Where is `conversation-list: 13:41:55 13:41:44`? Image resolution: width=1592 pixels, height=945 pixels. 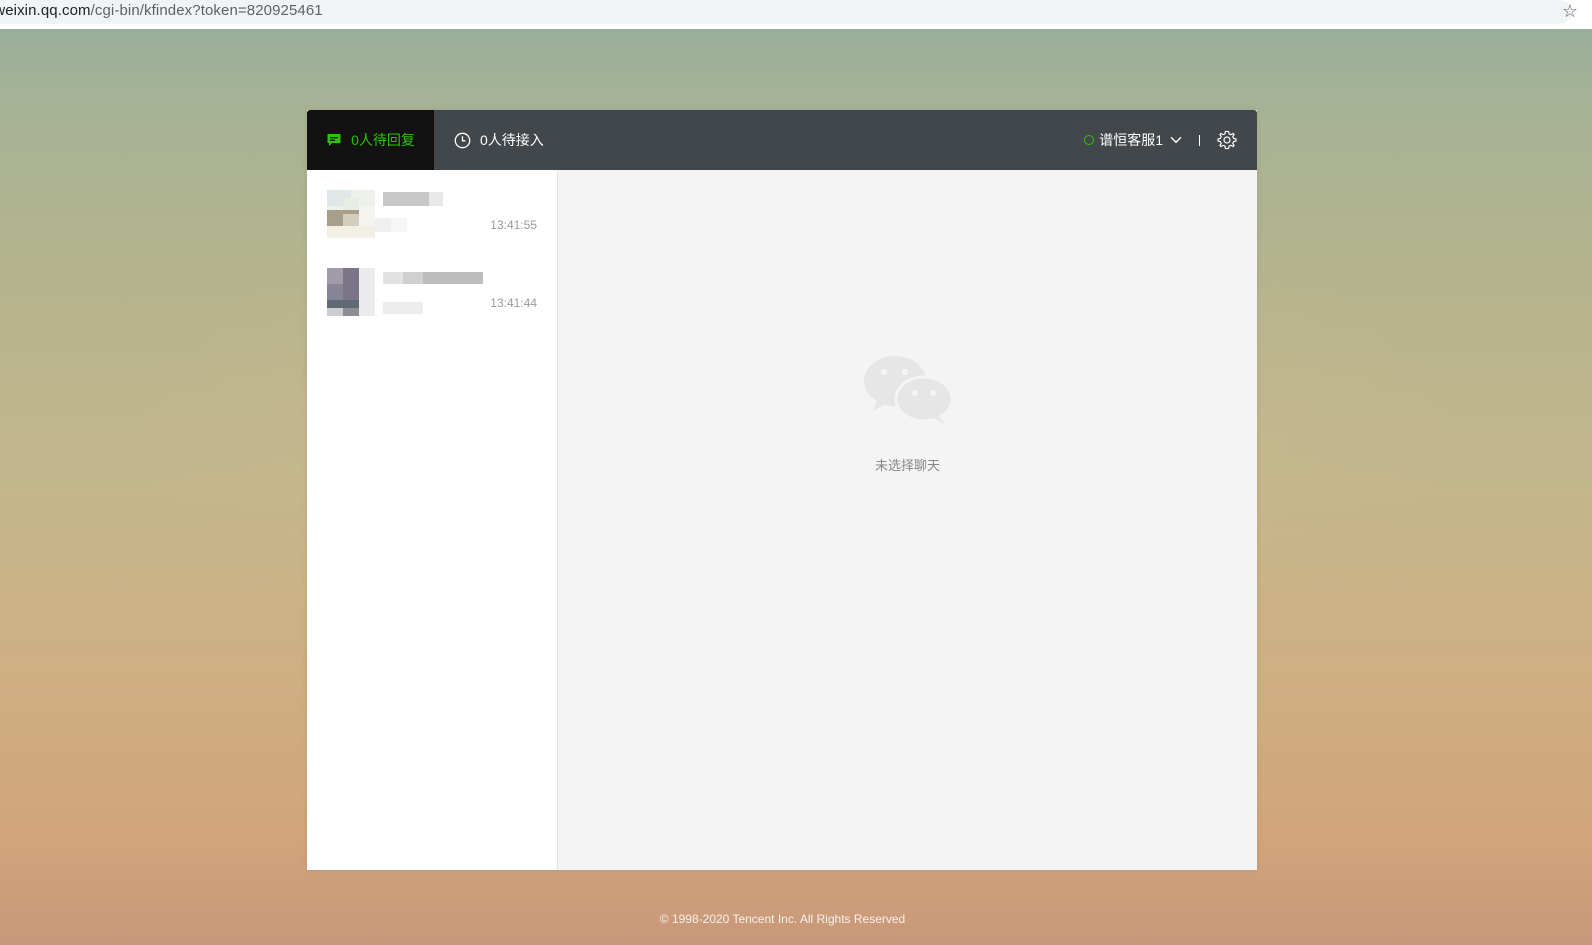 conversation-list: 13:41:55 13:41:44 is located at coordinates (432, 520).